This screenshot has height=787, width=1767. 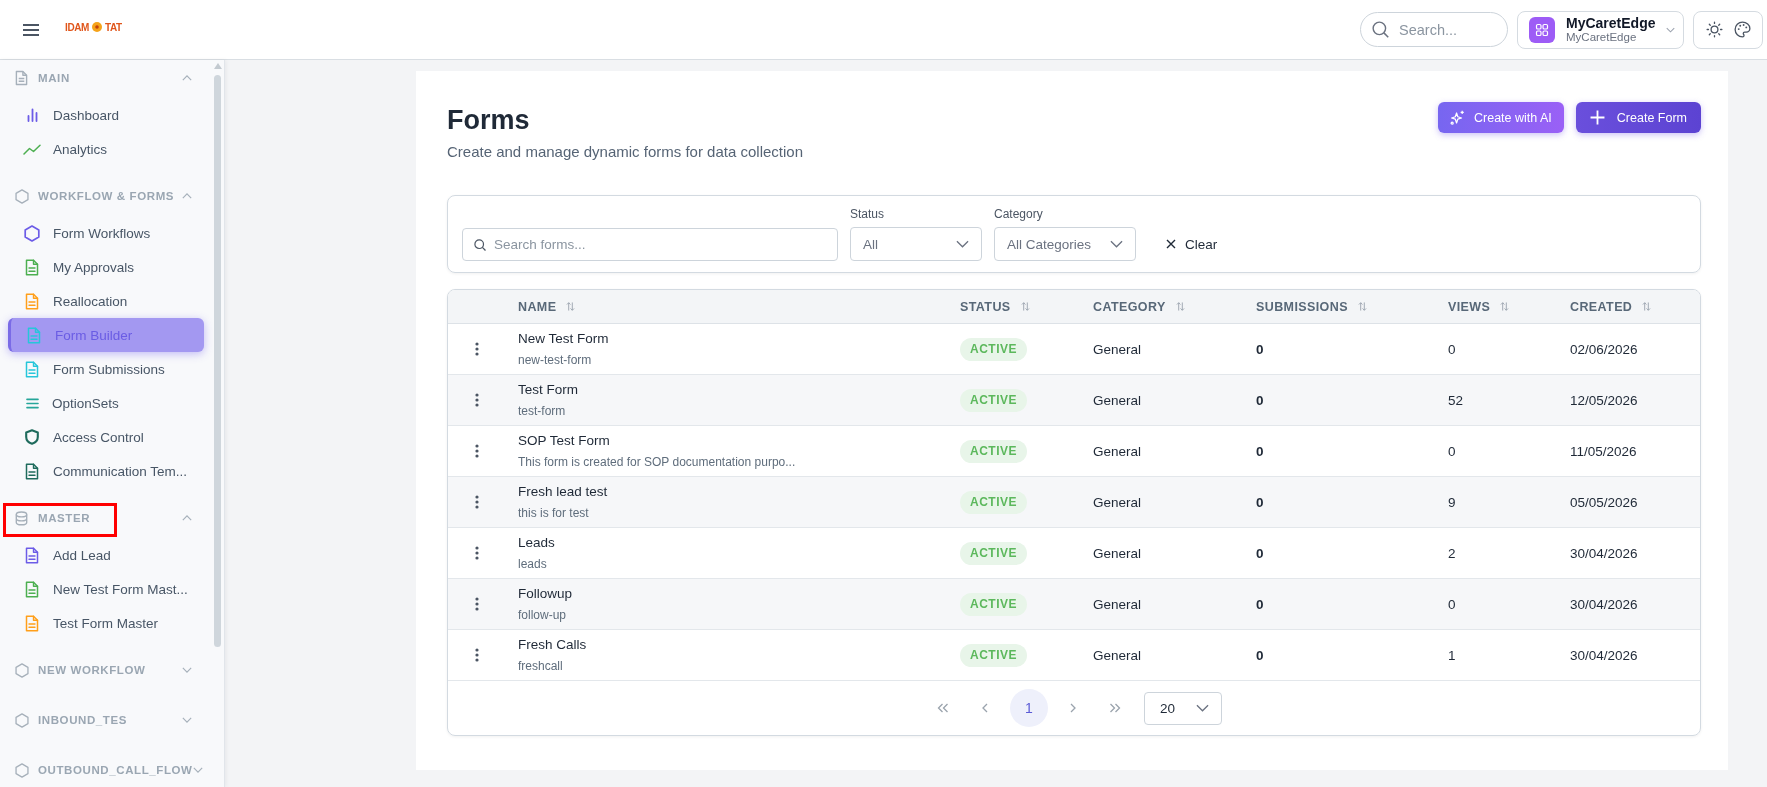 What do you see at coordinates (1065, 244) in the screenshot?
I see `category-dropdown: All Categories` at bounding box center [1065, 244].